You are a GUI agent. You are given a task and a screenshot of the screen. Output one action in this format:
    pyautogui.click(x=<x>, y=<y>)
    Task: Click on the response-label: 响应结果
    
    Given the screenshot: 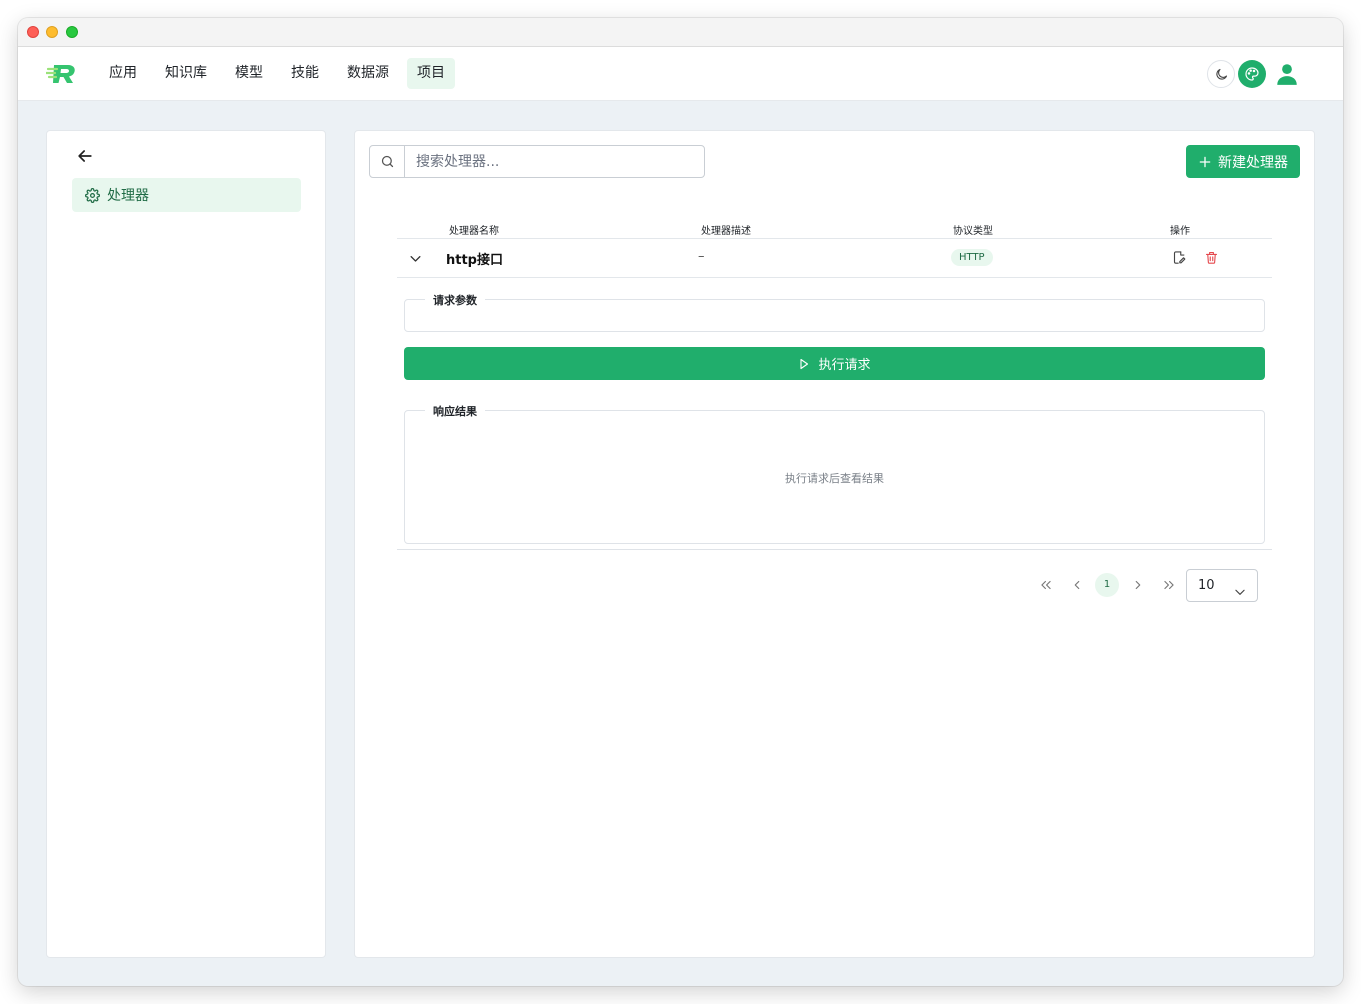 What is the action you would take?
    pyautogui.click(x=455, y=411)
    